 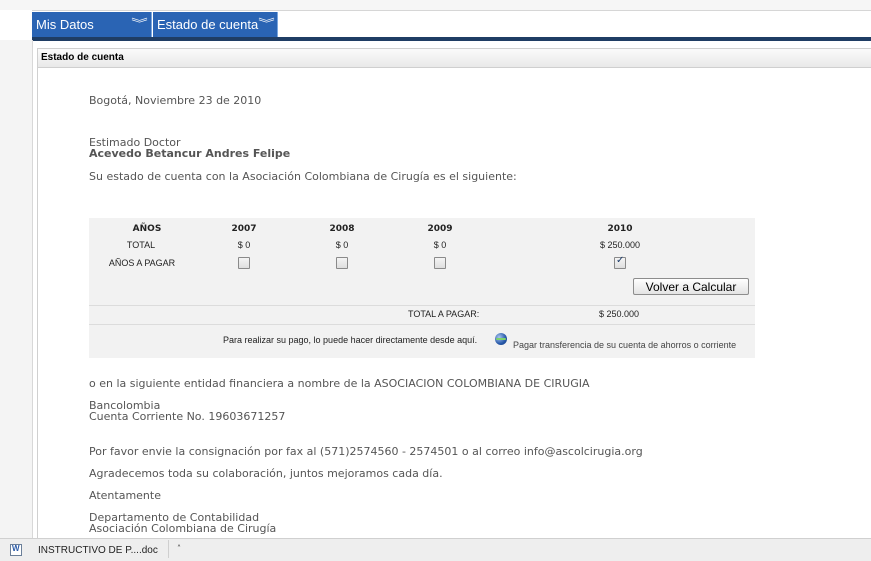 I want to click on total-2009: $ 0, so click(x=440, y=245).